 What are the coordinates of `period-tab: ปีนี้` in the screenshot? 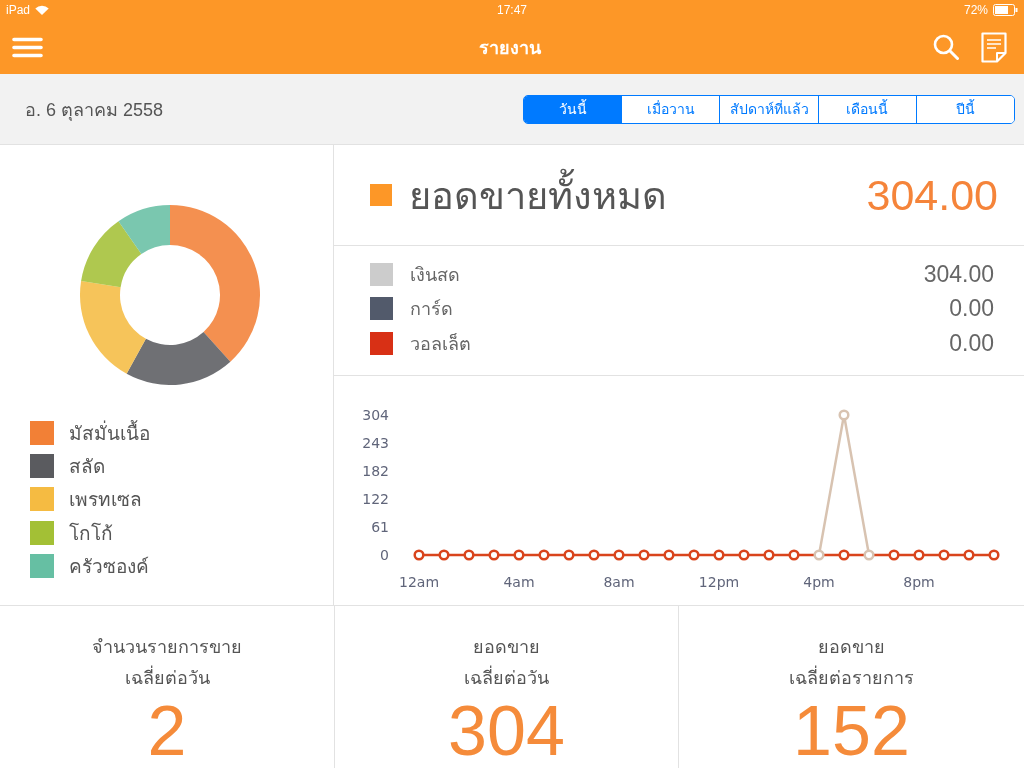 It's located at (964, 109).